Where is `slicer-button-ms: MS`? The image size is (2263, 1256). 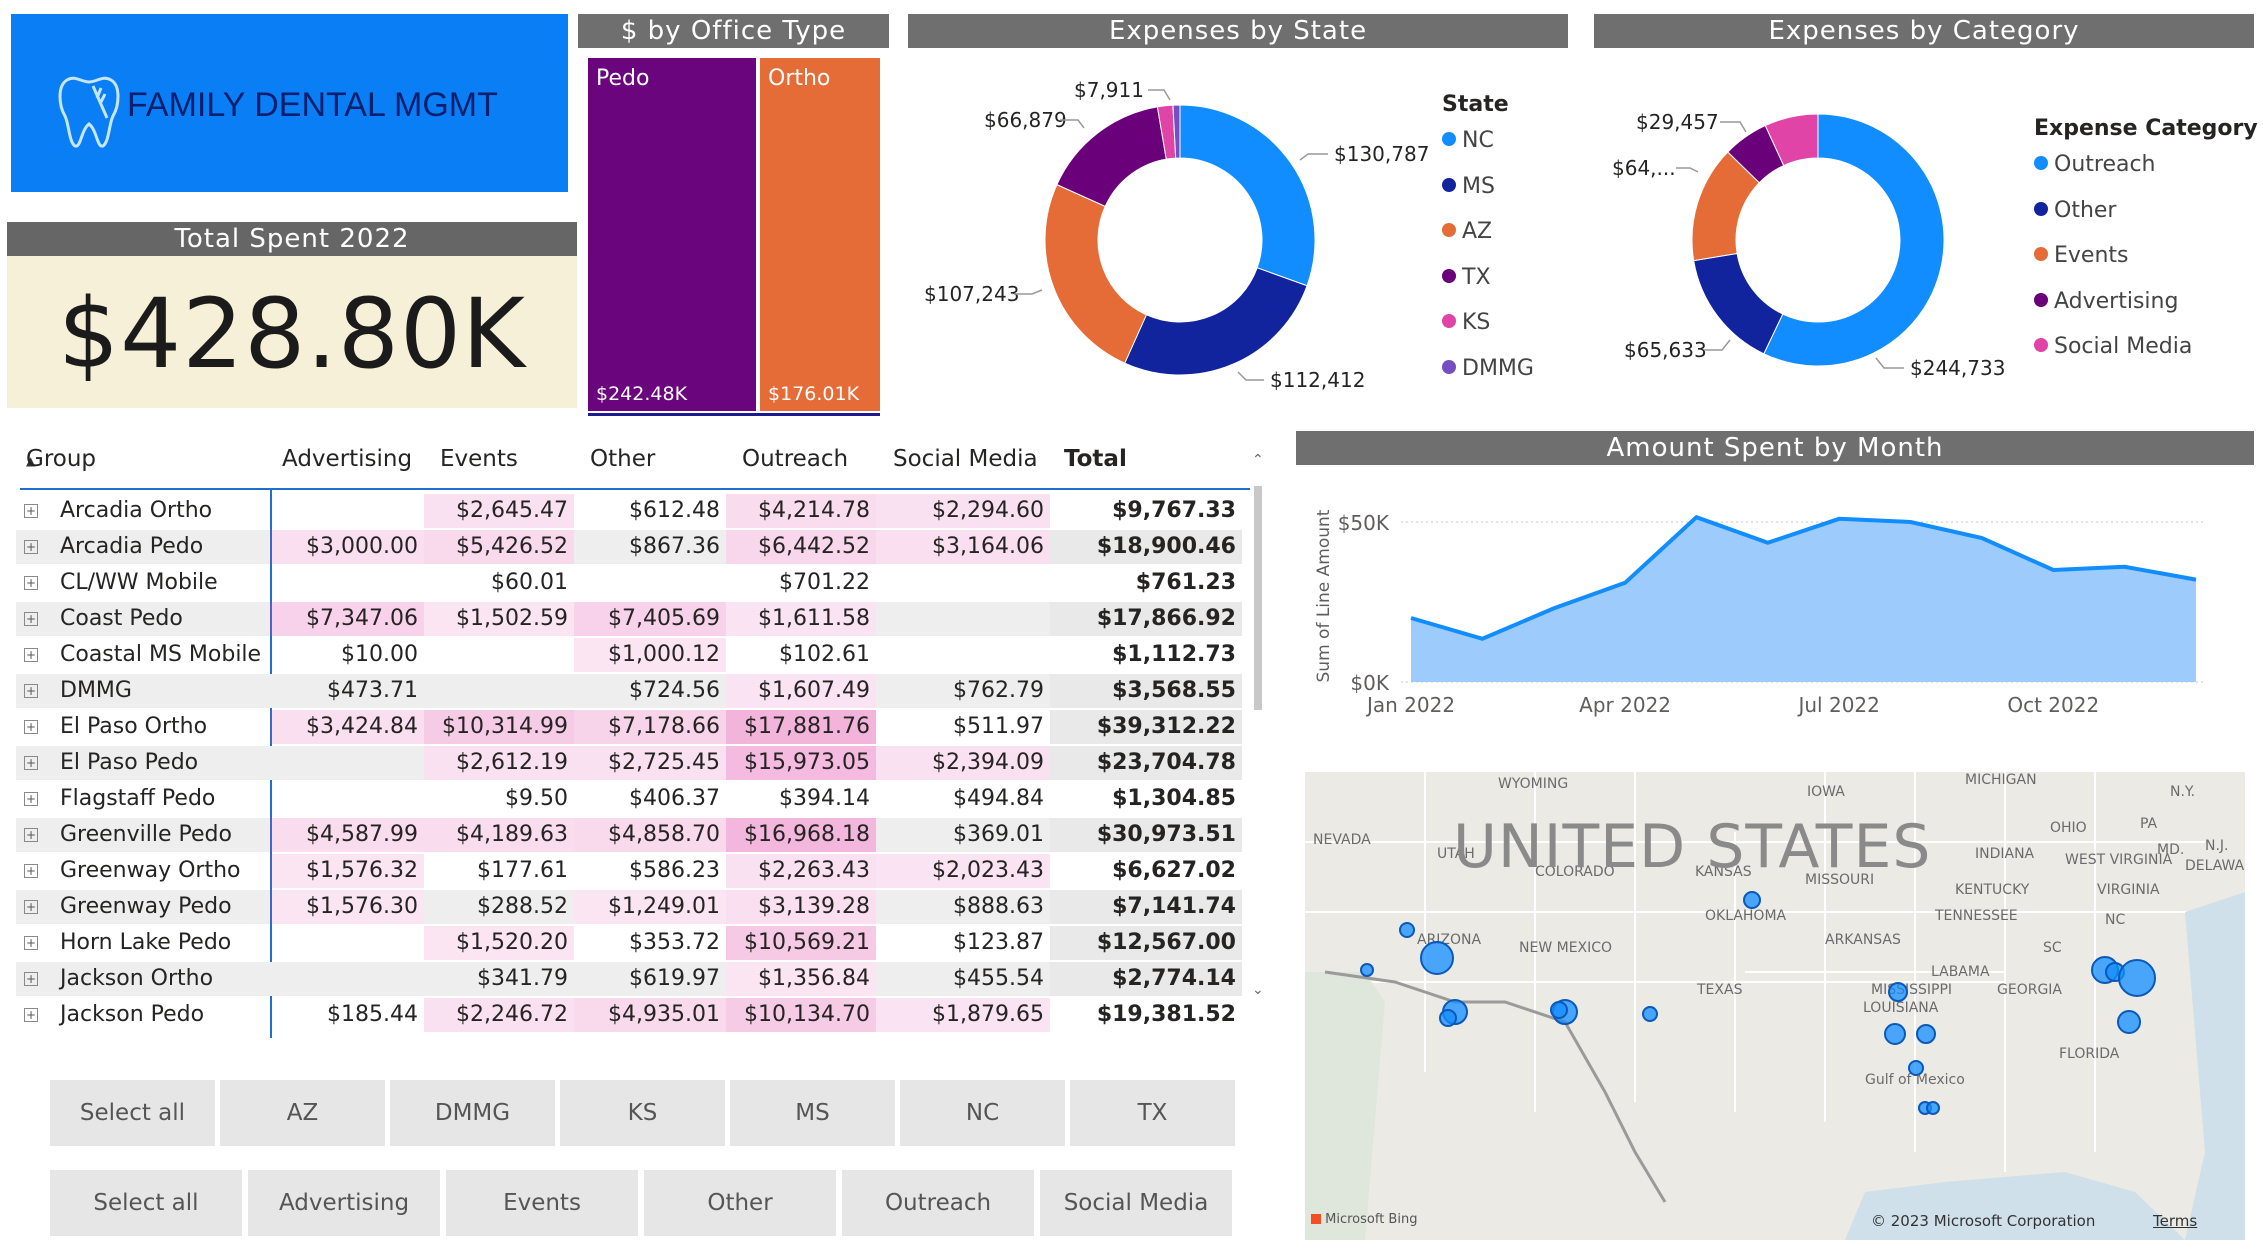 slicer-button-ms: MS is located at coordinates (812, 1113).